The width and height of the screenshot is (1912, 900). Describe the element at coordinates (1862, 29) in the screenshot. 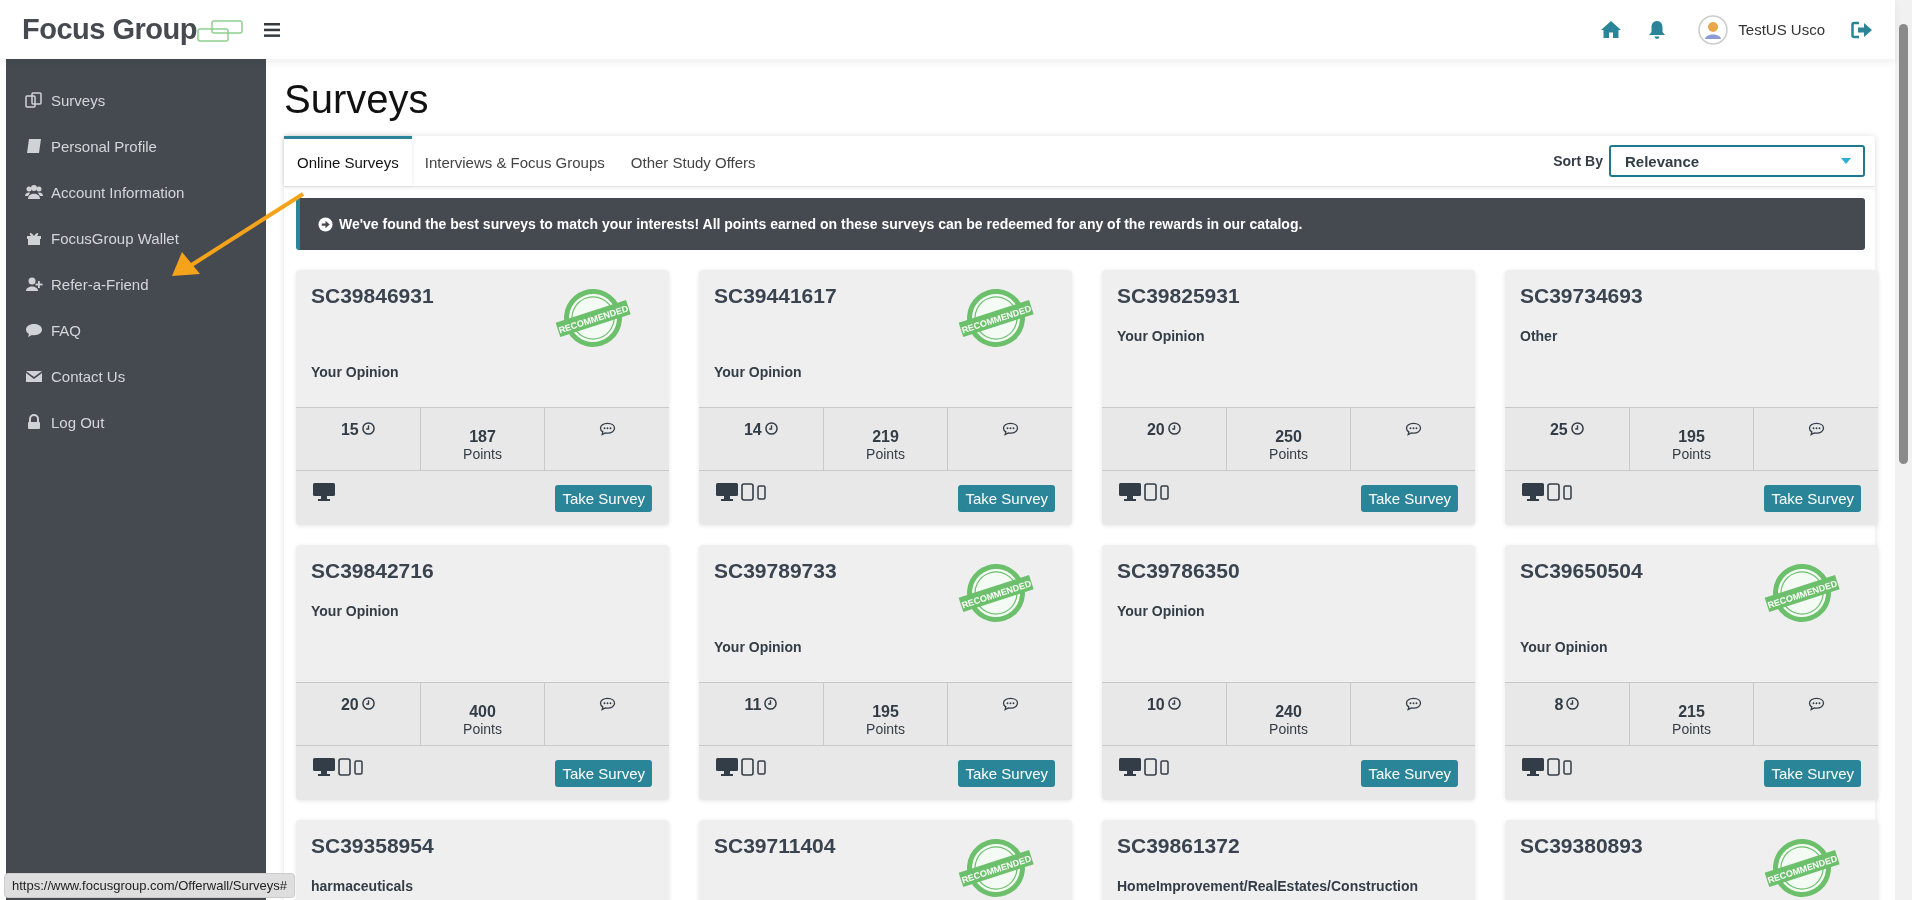

I see `logout-icon` at that location.